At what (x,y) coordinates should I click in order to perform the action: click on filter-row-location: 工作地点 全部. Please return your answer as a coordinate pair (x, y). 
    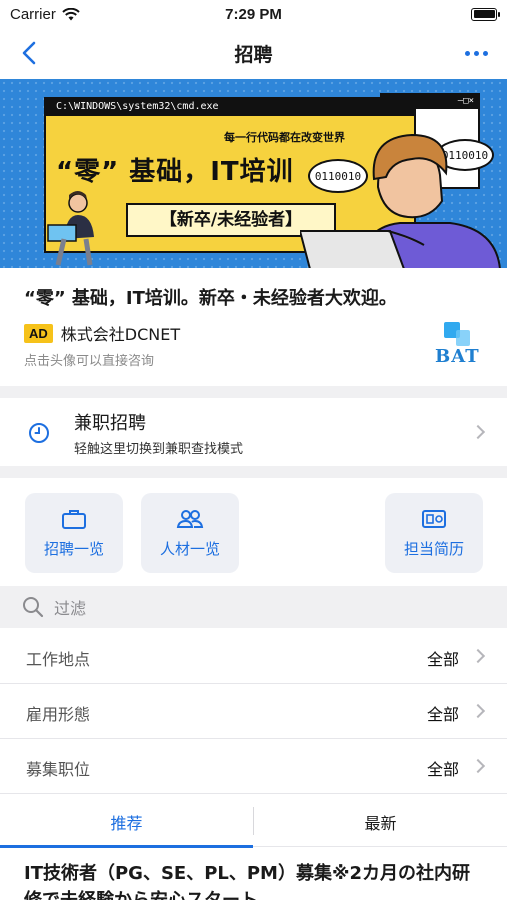
    Looking at the image, I should click on (253, 656).